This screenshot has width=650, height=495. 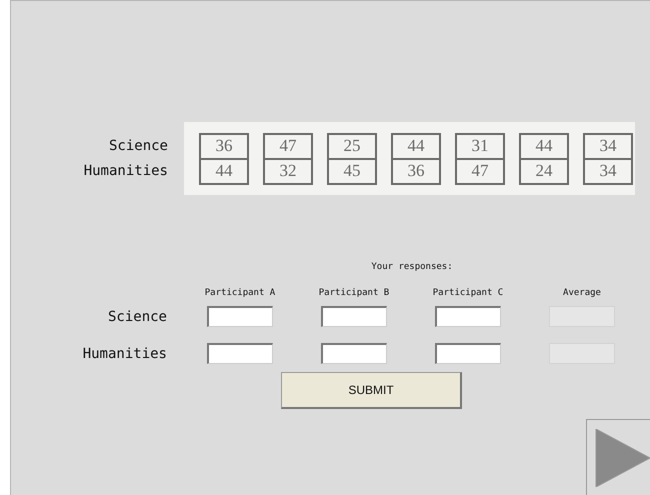 I want to click on next-button, so click(x=618, y=457).